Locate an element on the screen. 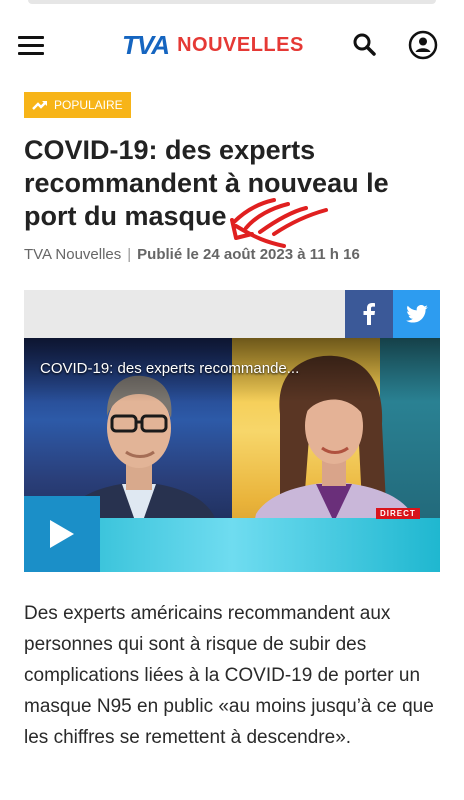  site-logo: TVA NOUVELLES is located at coordinates (213, 45).